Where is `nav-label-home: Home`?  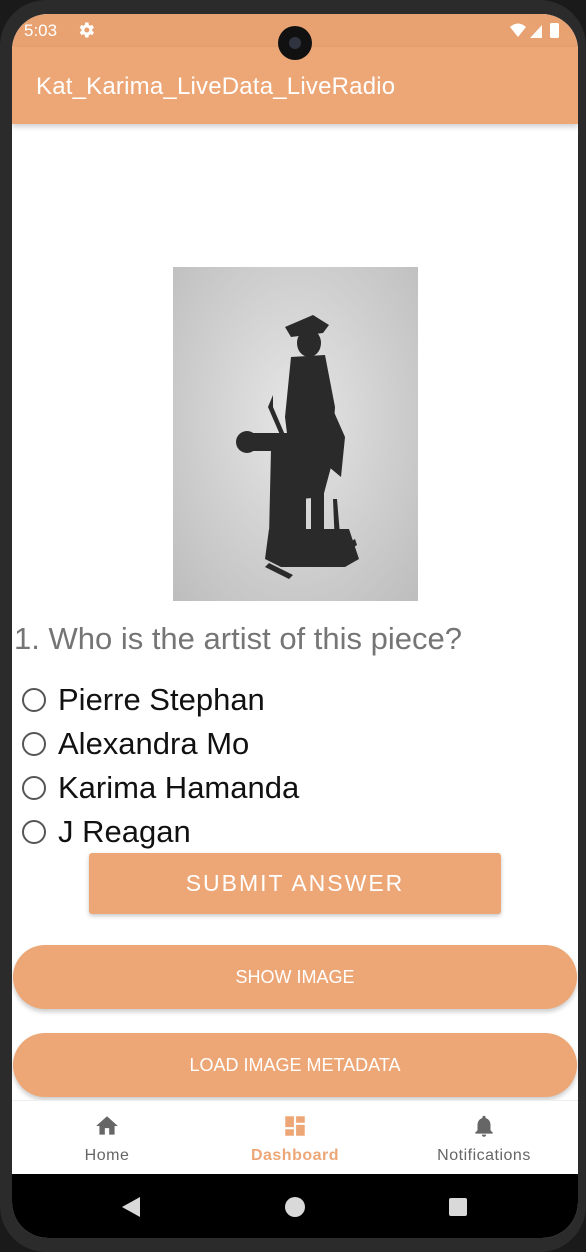 nav-label-home: Home is located at coordinates (107, 1155).